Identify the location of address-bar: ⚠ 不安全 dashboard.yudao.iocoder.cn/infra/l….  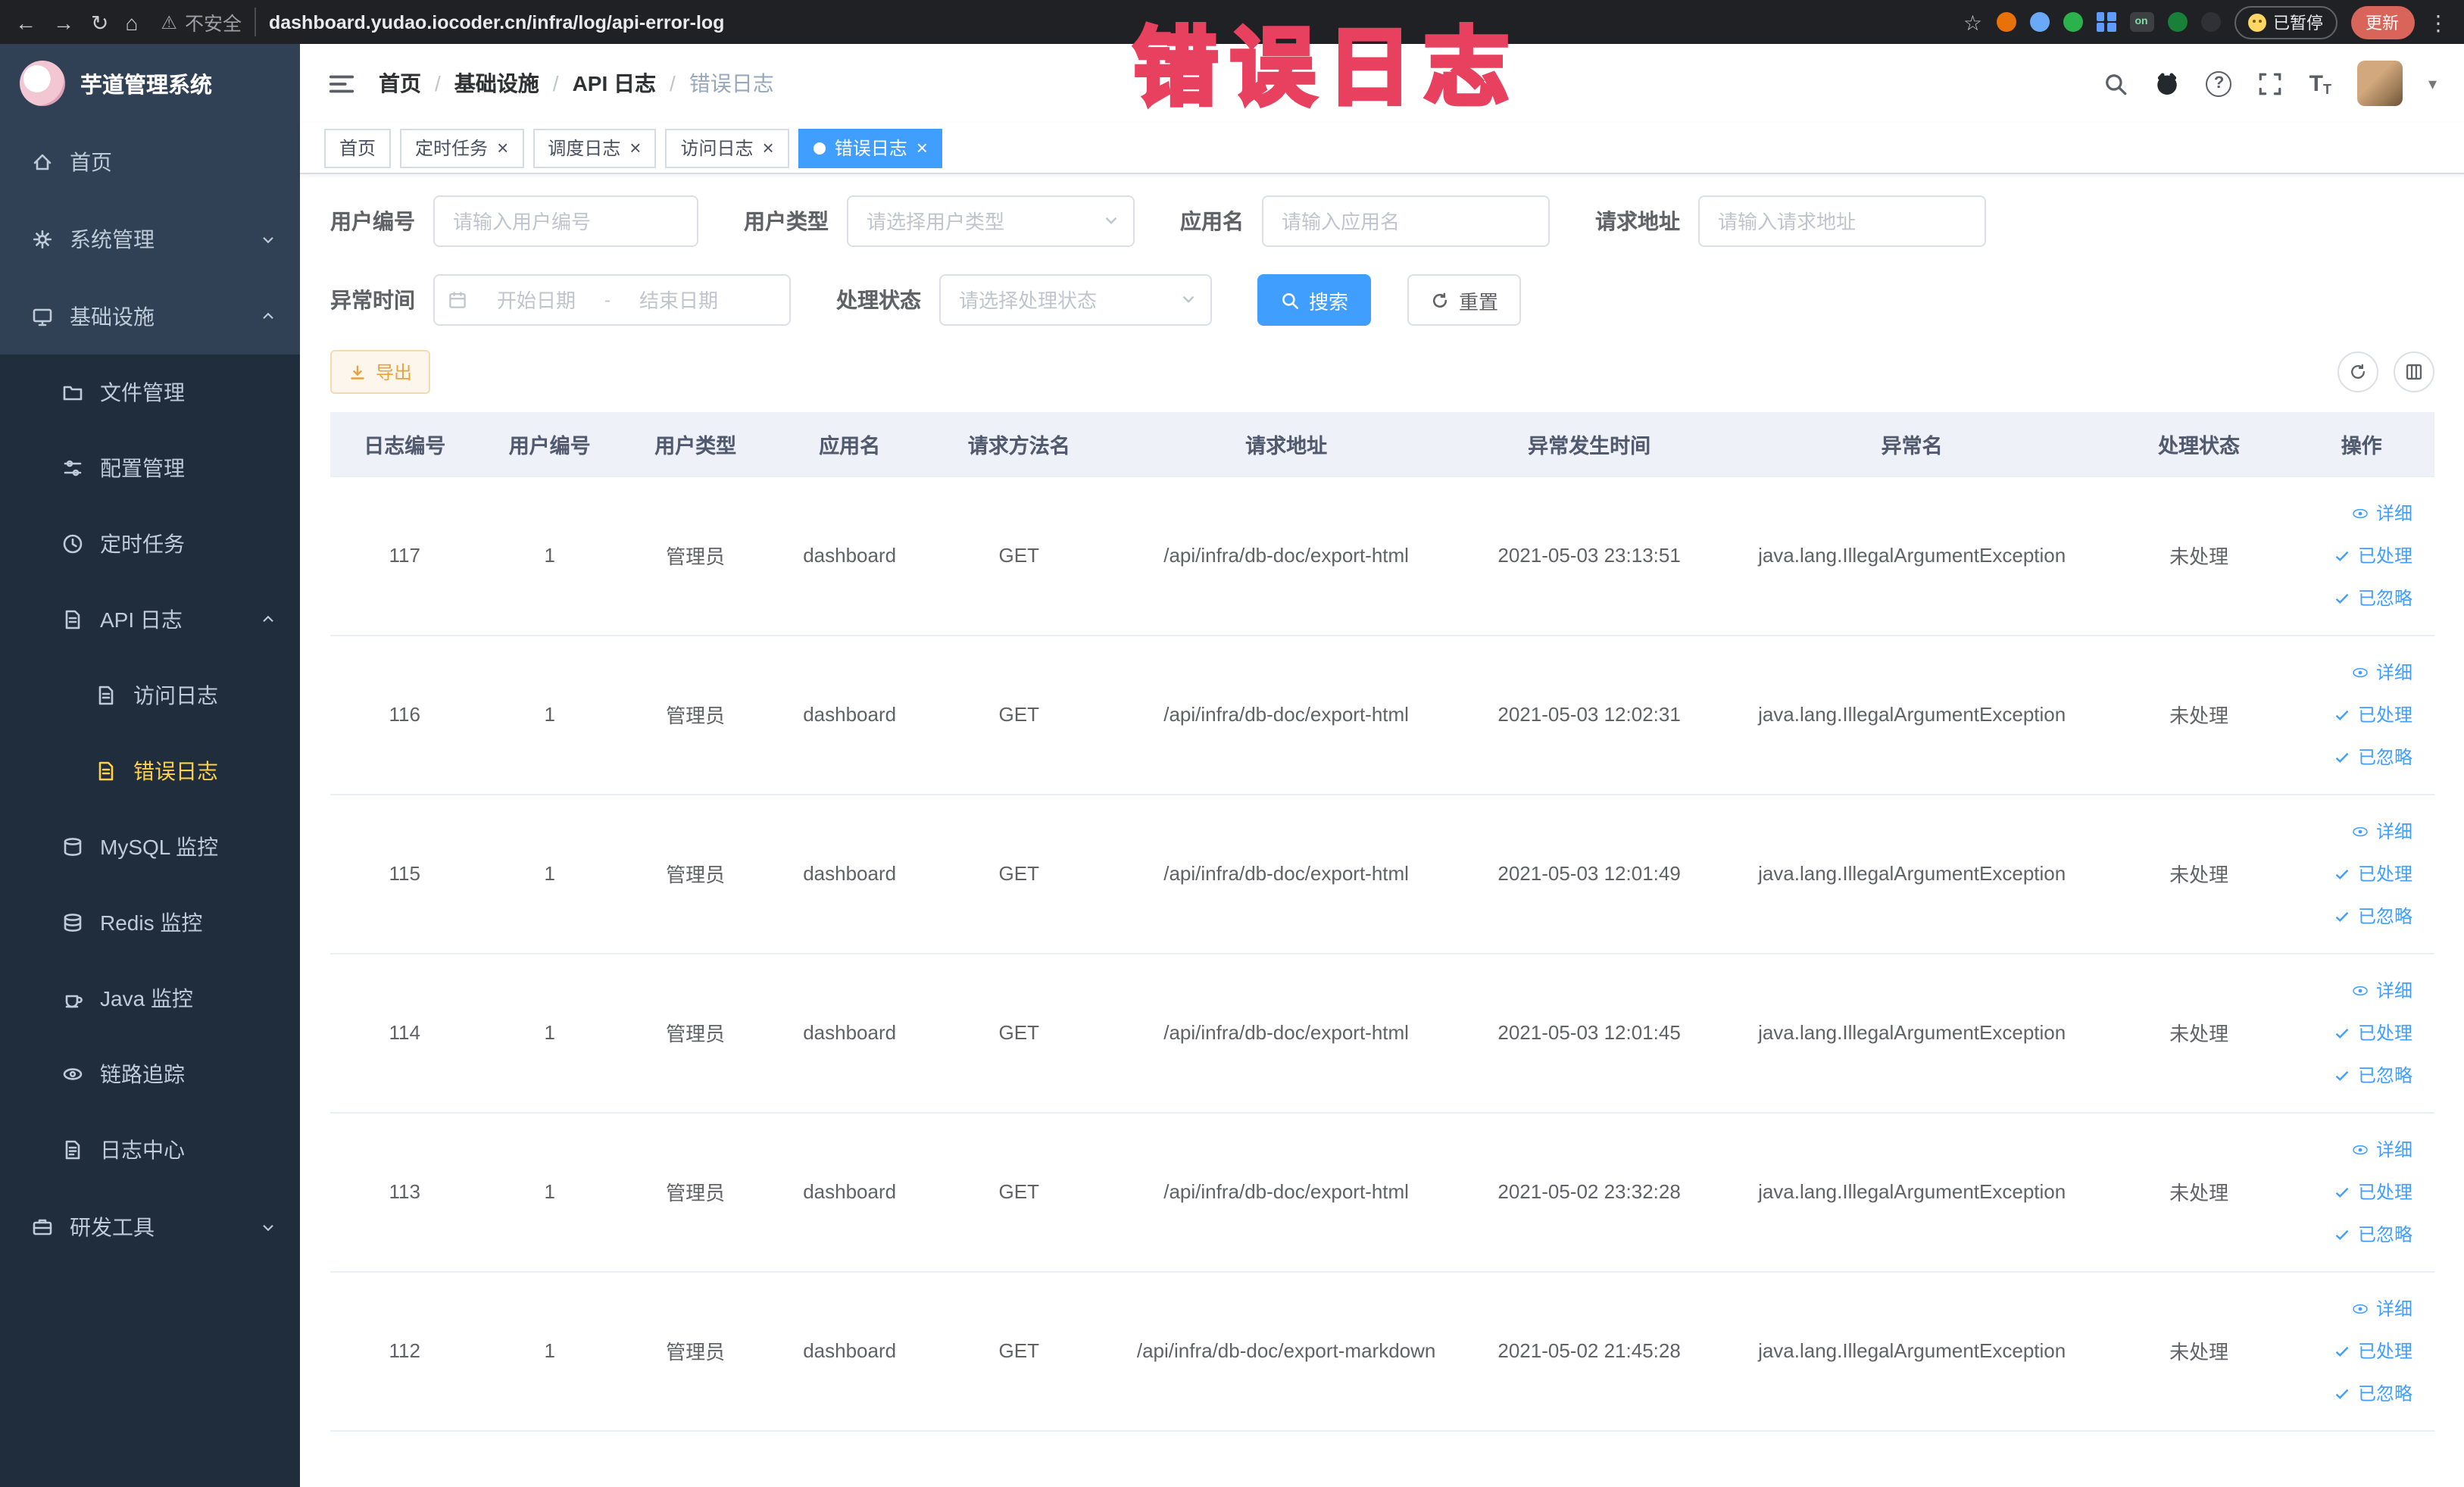
(1050, 22).